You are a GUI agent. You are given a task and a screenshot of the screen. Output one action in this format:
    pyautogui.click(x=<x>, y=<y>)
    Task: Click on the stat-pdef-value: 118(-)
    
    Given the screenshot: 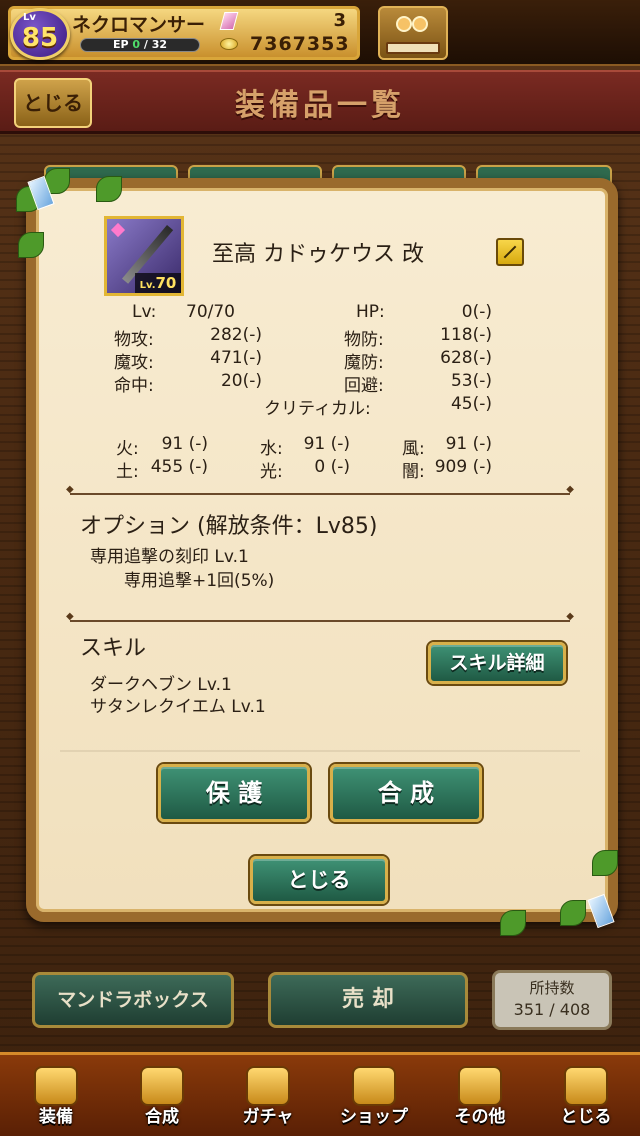 What is the action you would take?
    pyautogui.click(x=466, y=335)
    